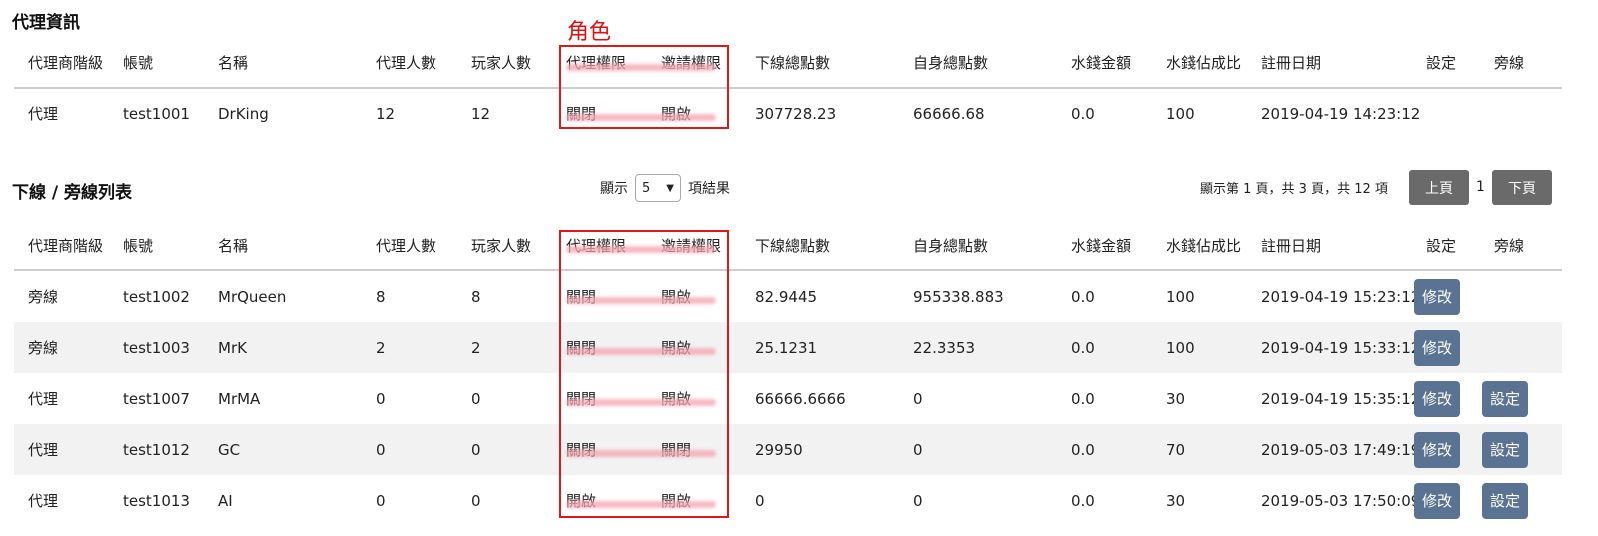  Describe the element at coordinates (1294, 189) in the screenshot. I see `page-info: 顯示第 1 頁，共 3 頁，共 12 項` at that location.